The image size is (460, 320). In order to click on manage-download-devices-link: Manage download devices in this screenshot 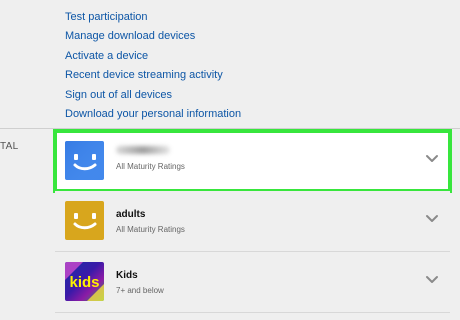, I will do `click(130, 36)`.